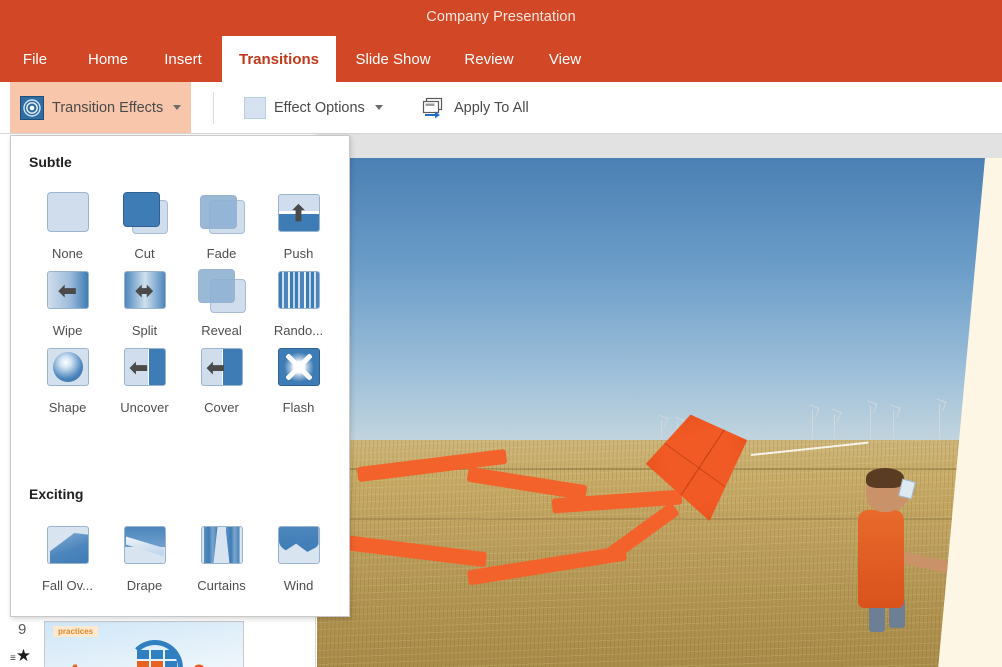 This screenshot has width=1002, height=667. Describe the element at coordinates (144, 253) in the screenshot. I see `tile-label: Cut` at that location.